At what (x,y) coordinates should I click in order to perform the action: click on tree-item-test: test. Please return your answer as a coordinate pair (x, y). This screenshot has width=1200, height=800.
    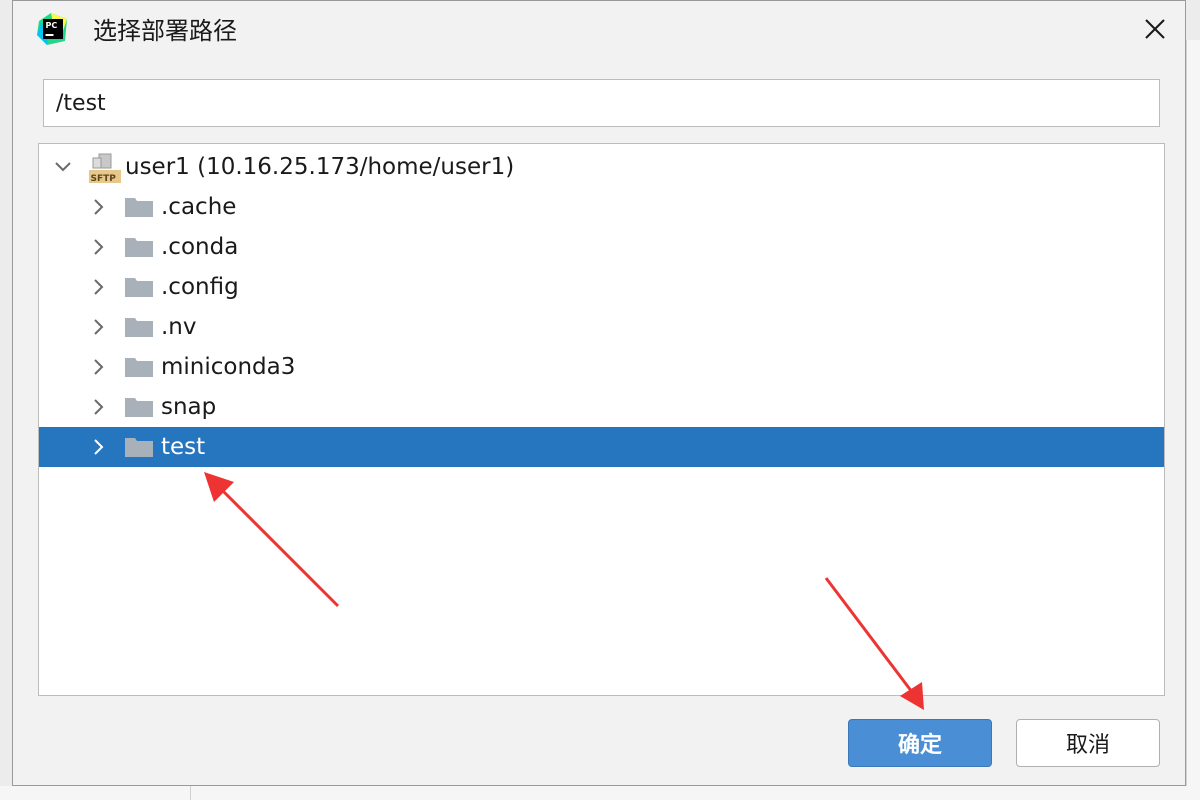
    Looking at the image, I should click on (601, 447).